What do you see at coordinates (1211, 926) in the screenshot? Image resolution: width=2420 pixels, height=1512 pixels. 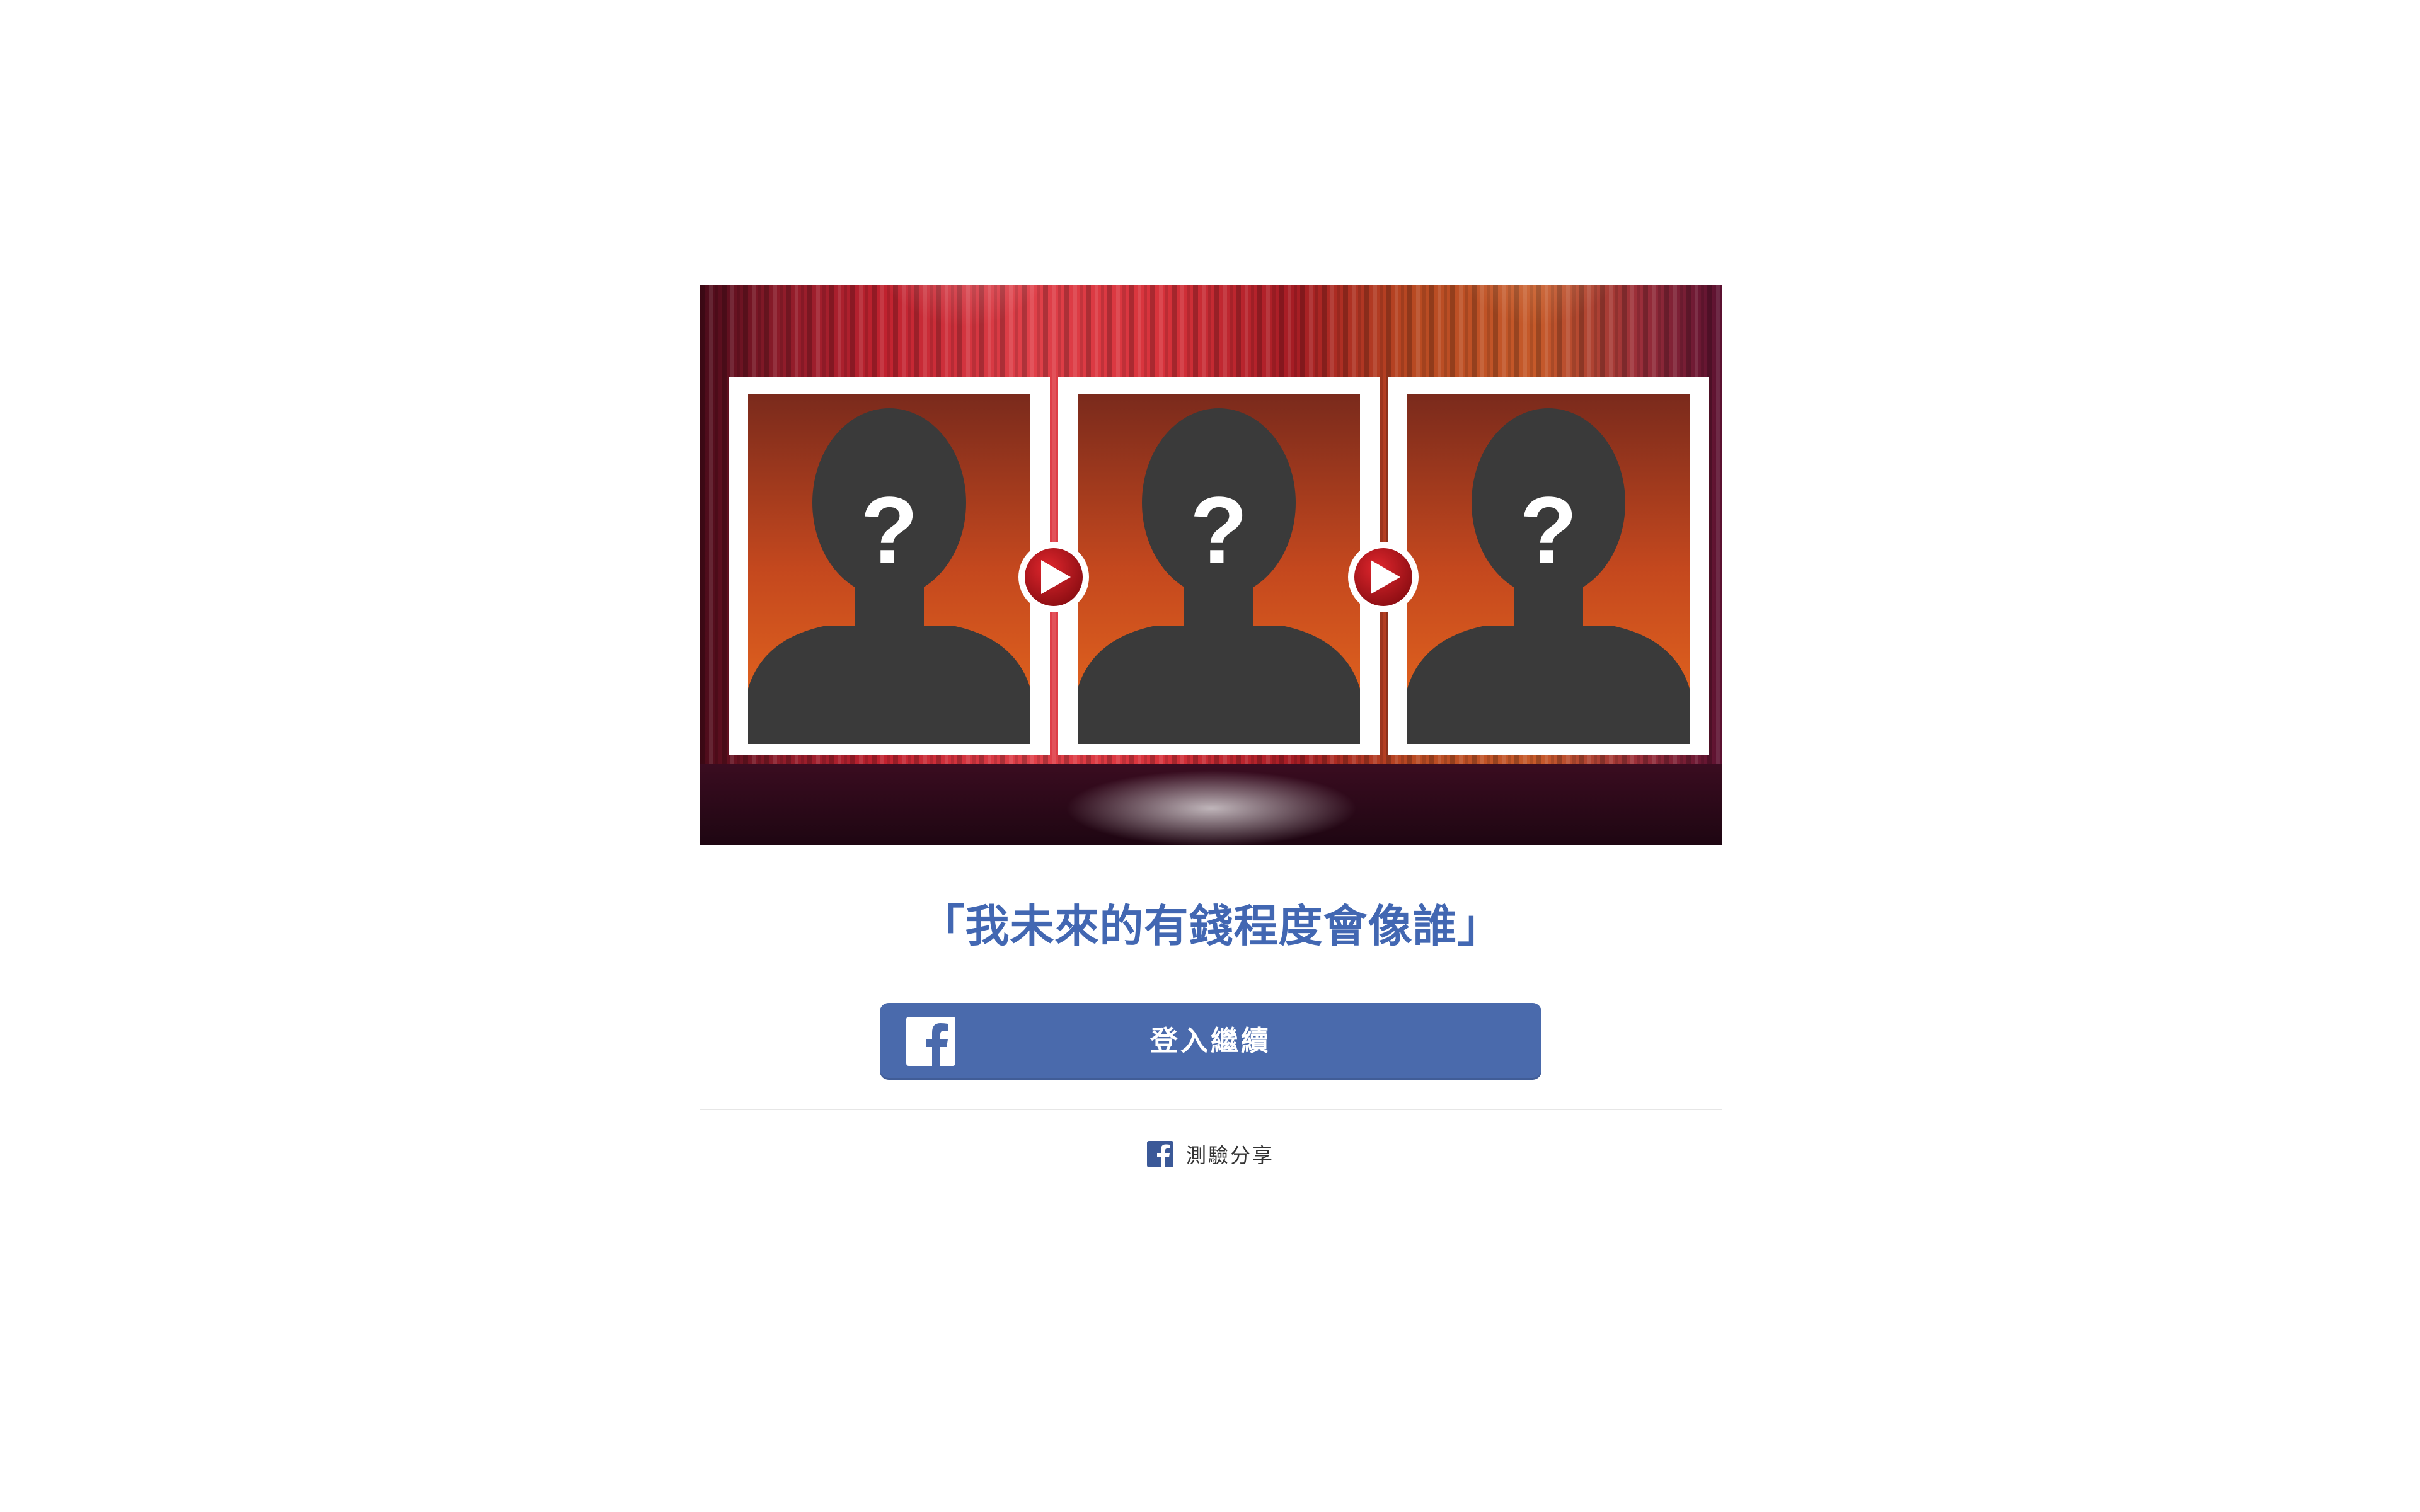 I see `quiz-title: 「我未來的有錢程度會像誰」` at bounding box center [1211, 926].